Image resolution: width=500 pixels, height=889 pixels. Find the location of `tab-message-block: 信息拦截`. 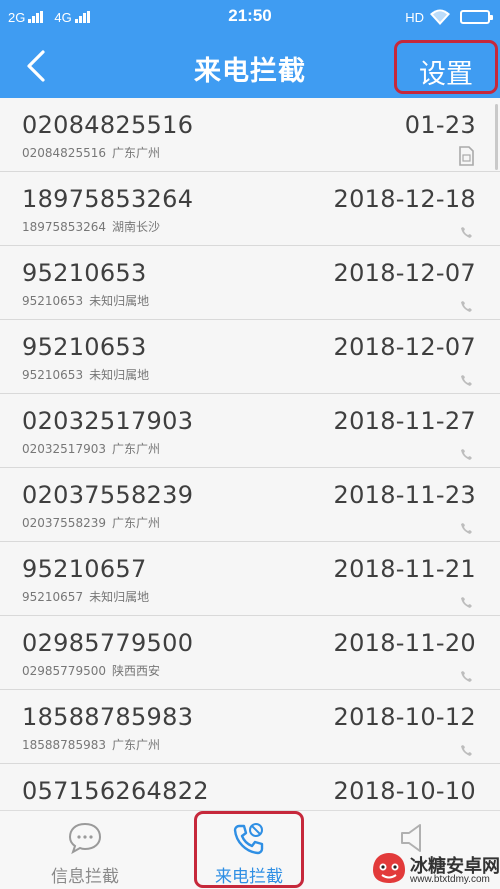

tab-message-block: 信息拦截 is located at coordinates (85, 850).